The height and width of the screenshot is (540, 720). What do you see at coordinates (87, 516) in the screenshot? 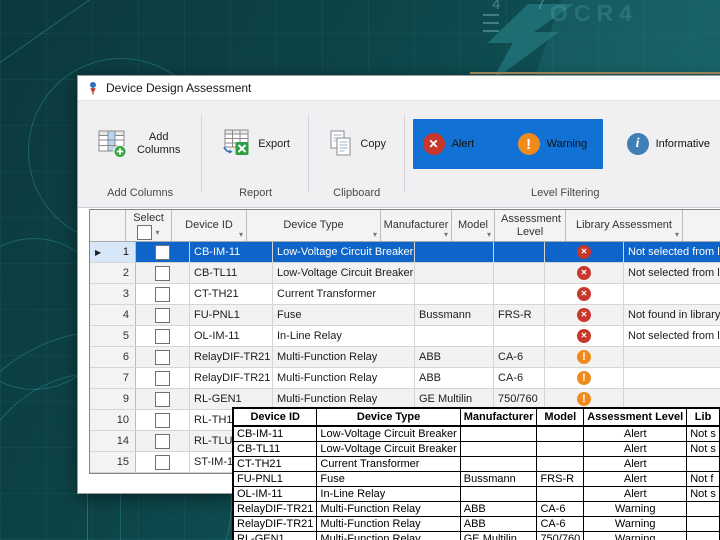
I see `circuit-line-decoration` at bounding box center [87, 516].